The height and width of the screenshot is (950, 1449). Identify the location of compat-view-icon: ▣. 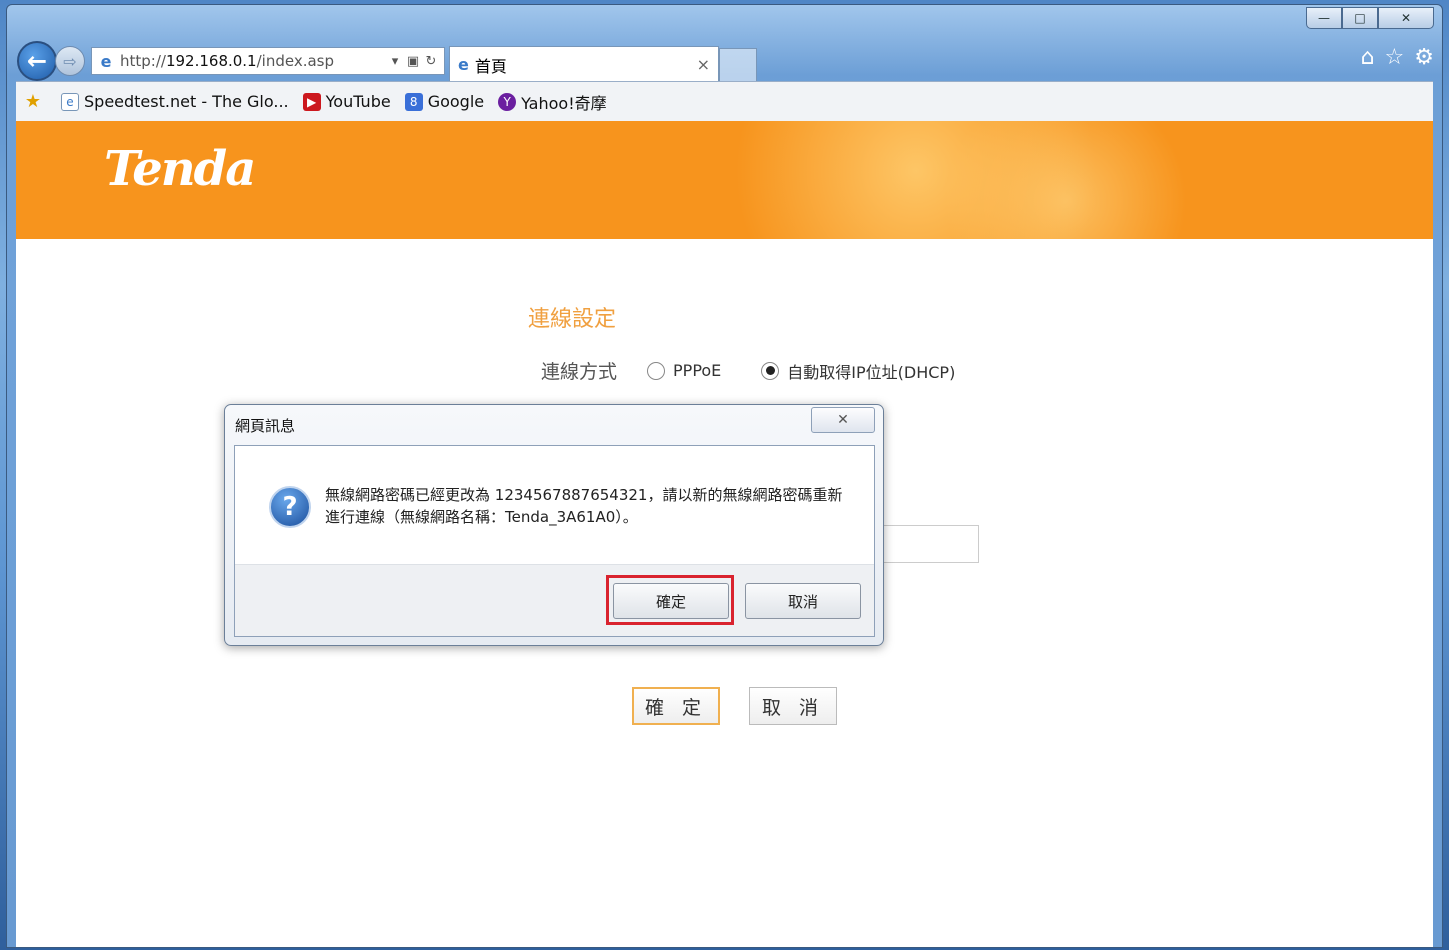
(413, 61).